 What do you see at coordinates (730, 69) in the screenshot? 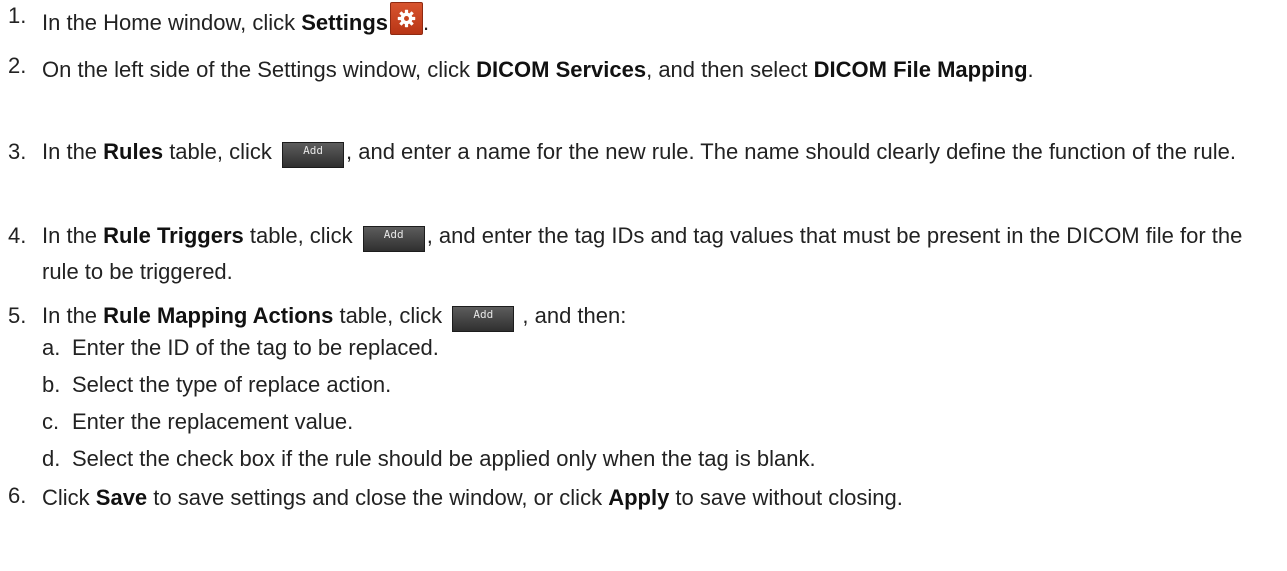
I see `step-text-mid: , and then select` at bounding box center [730, 69].